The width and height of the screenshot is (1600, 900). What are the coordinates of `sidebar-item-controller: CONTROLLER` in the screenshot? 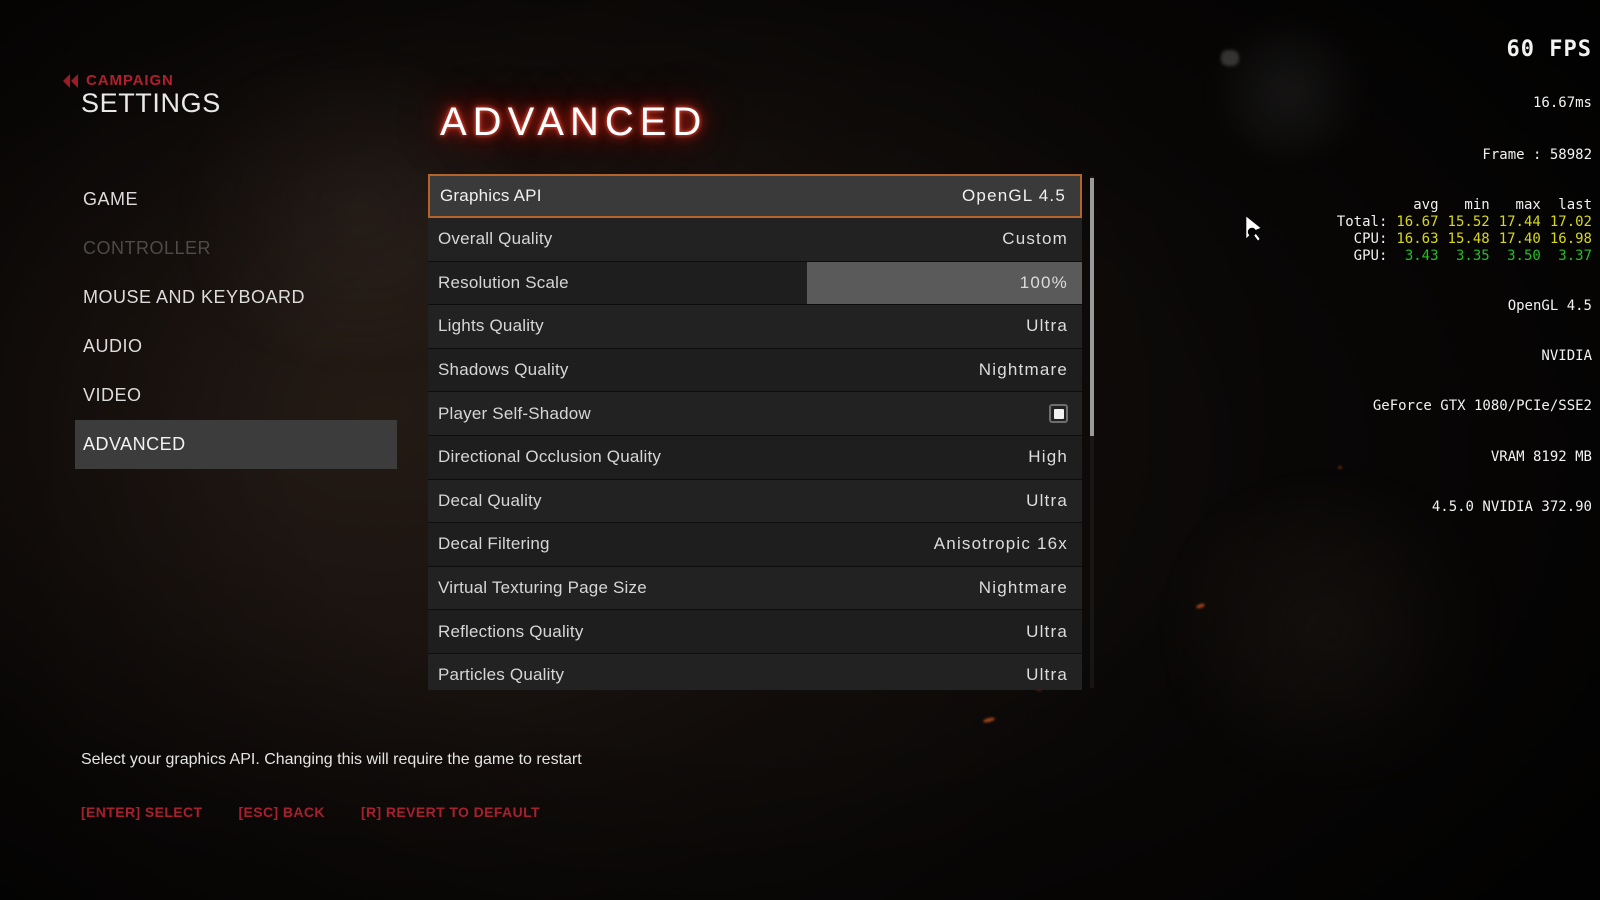 It's located at (236, 248).